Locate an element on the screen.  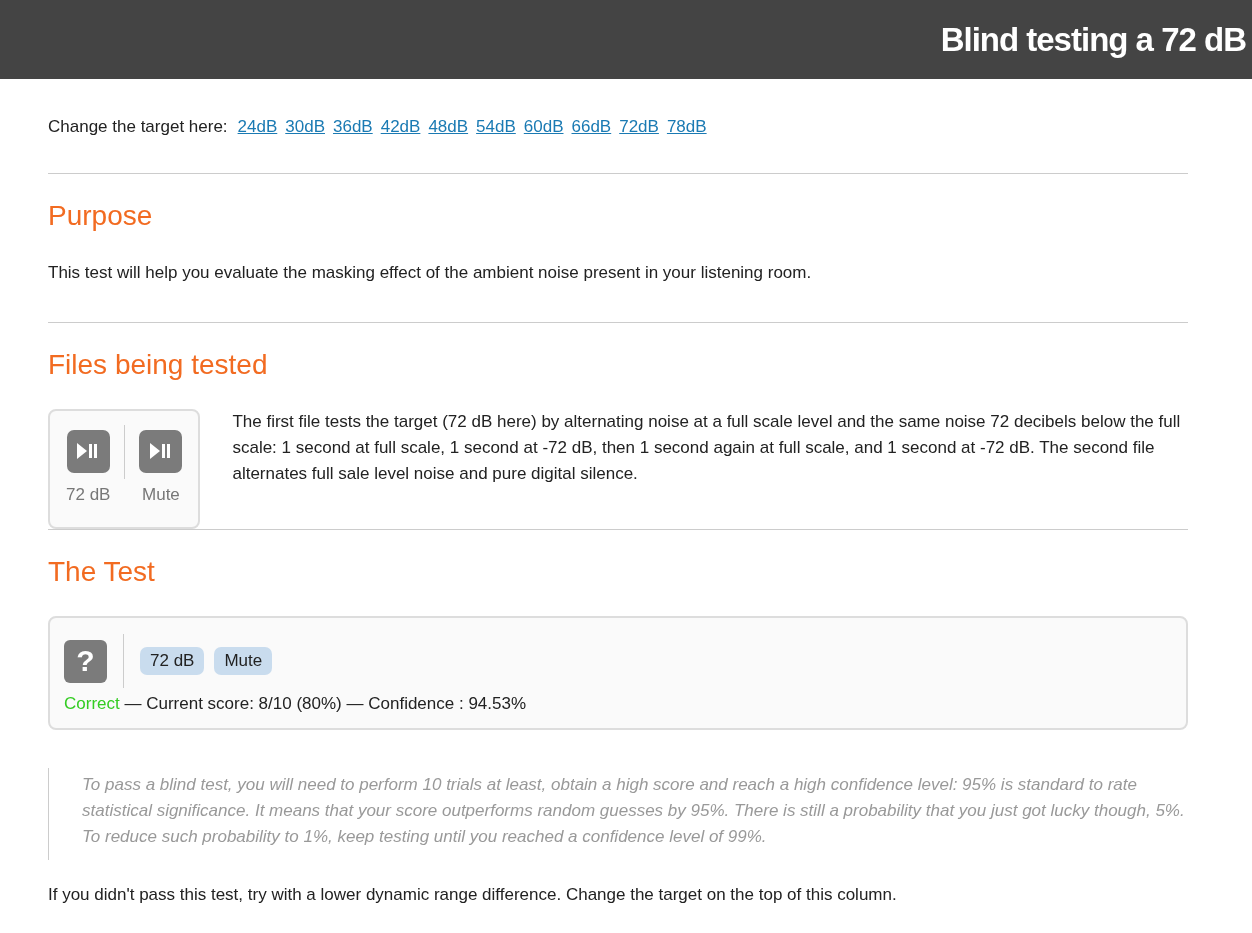
section-heading: Purpose is located at coordinates (101, 216).